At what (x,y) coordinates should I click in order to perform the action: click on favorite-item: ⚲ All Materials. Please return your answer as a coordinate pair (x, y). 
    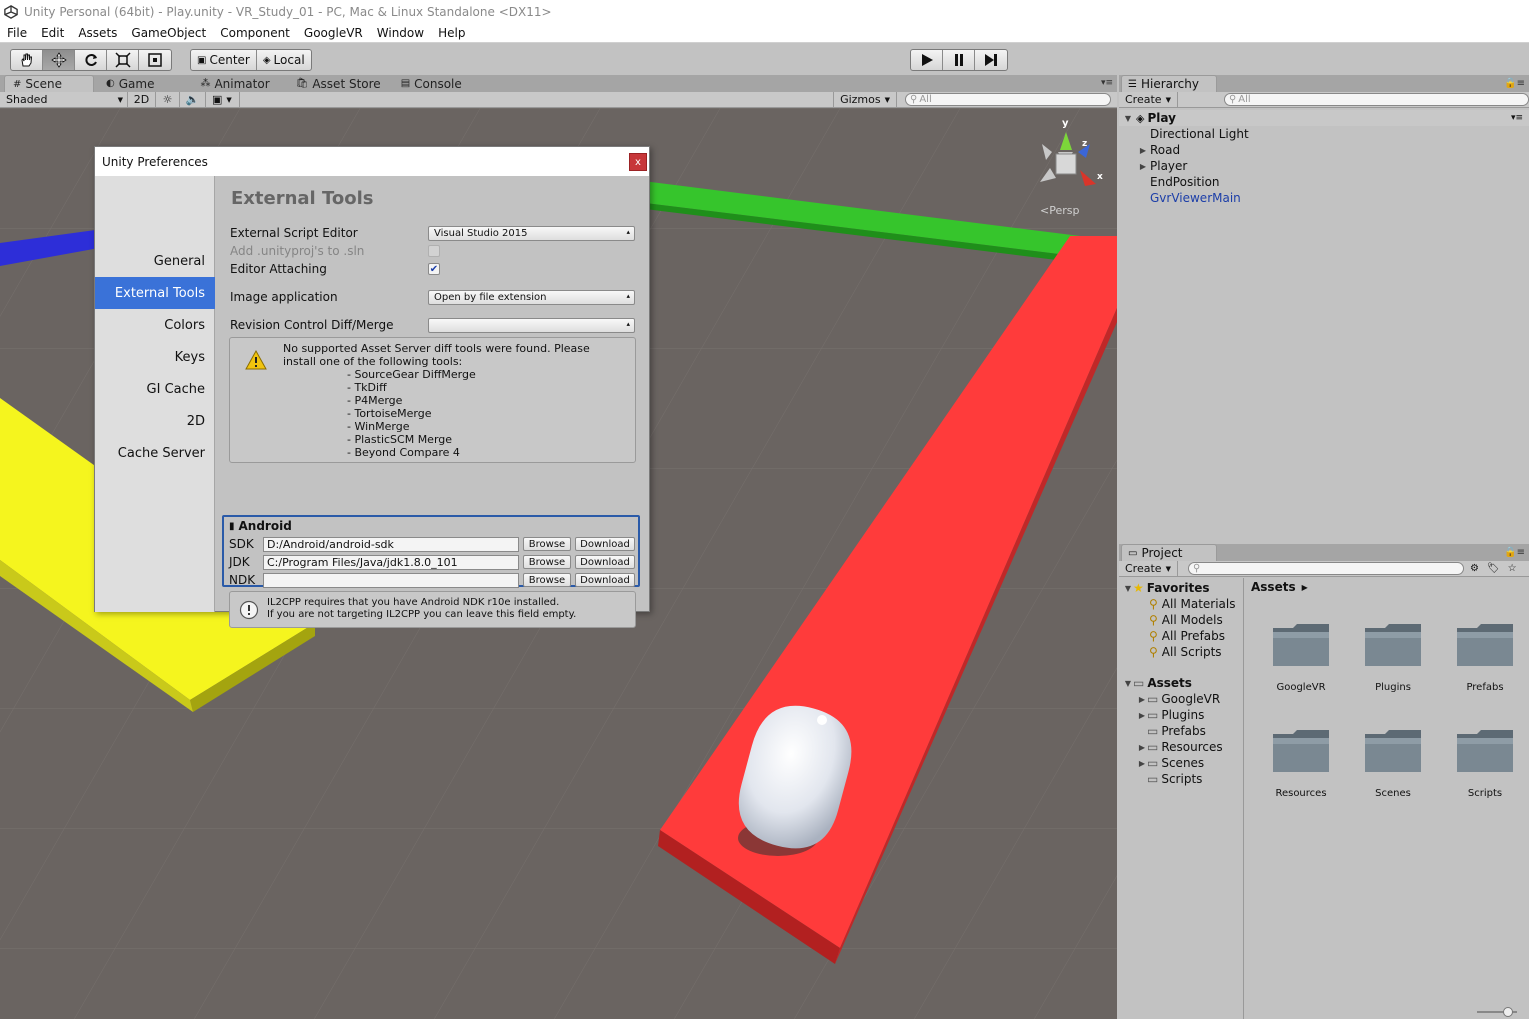
    Looking at the image, I should click on (1181, 604).